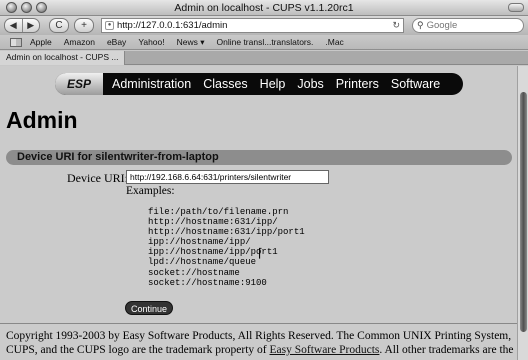 The image size is (528, 360). I want to click on address-bar: ● http://127.0.0.1:631/admin ↻, so click(252, 25).